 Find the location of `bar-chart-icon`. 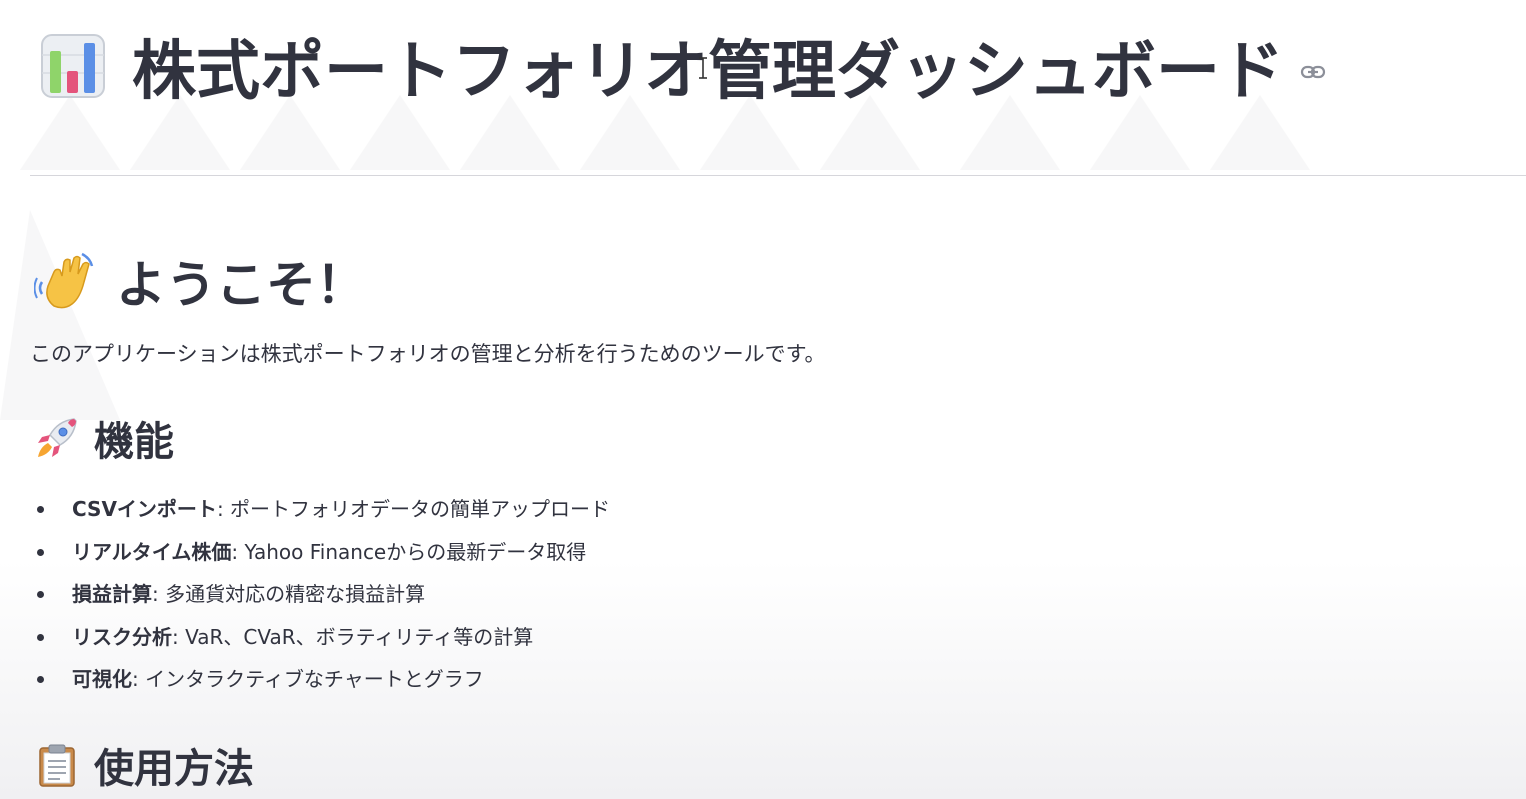

bar-chart-icon is located at coordinates (73, 66).